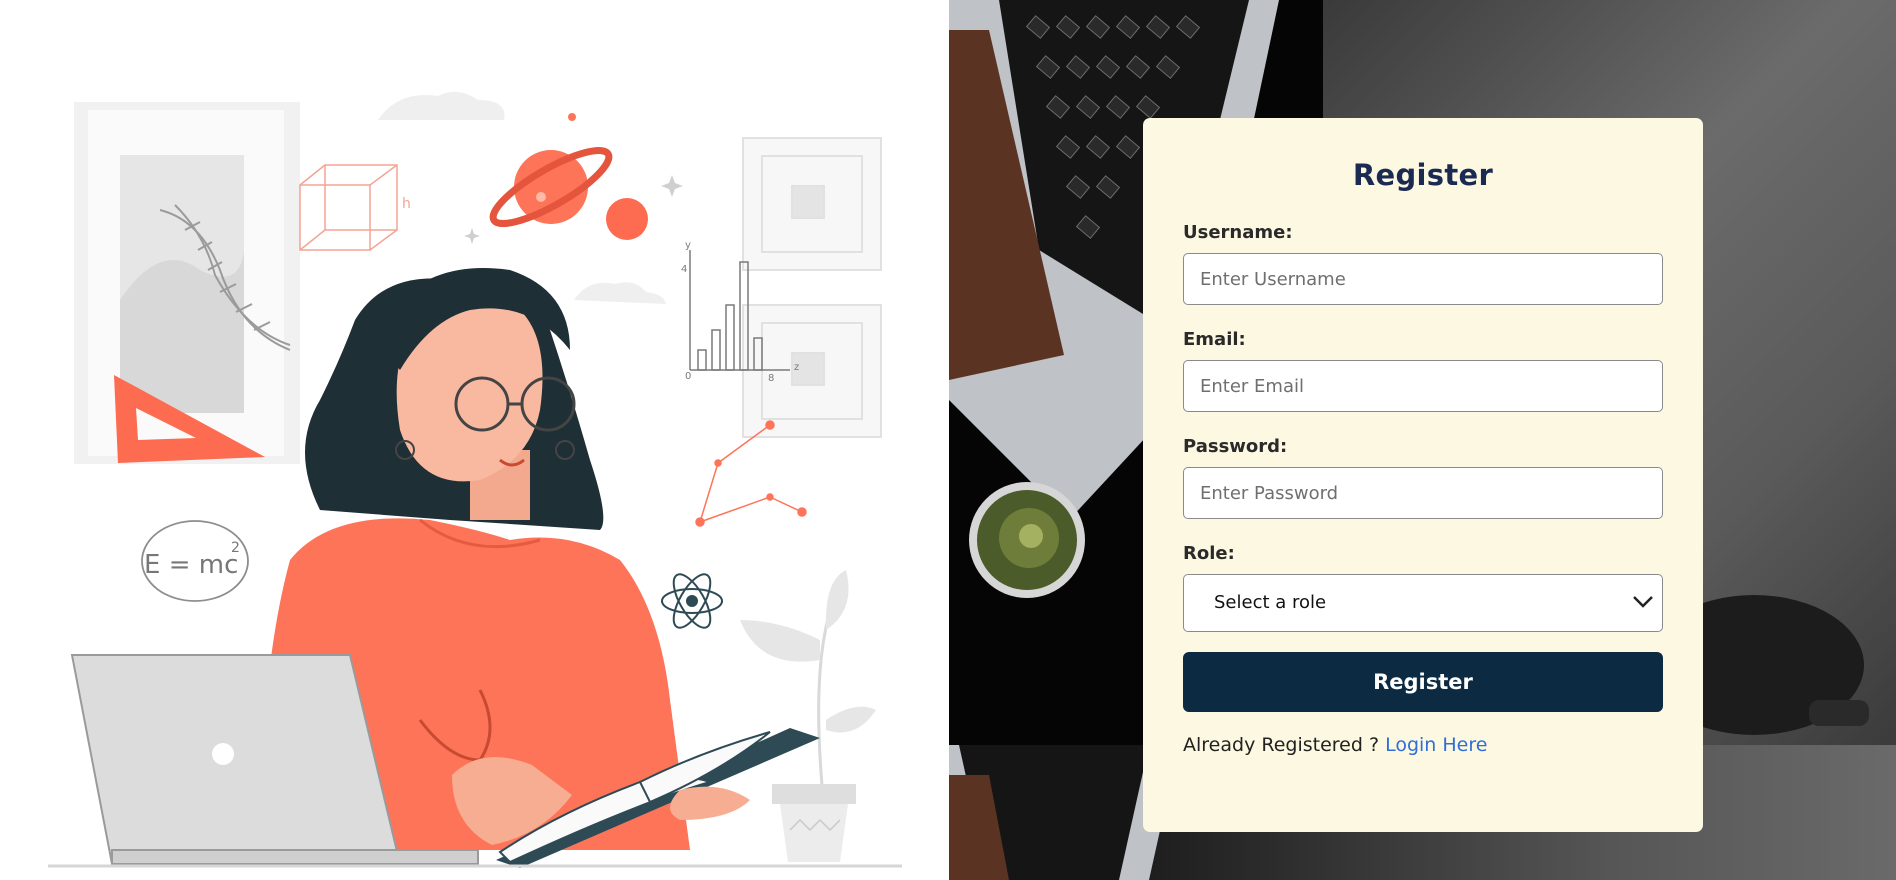 The image size is (1896, 880). What do you see at coordinates (1423, 175) in the screenshot?
I see `page-title: Register` at bounding box center [1423, 175].